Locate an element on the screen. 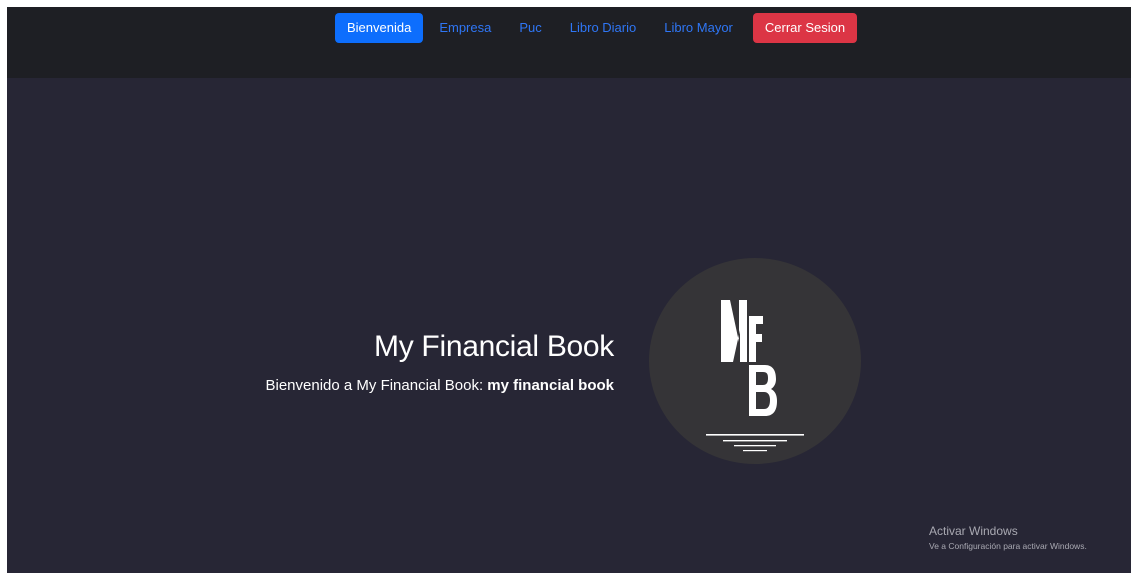  page-title: My Financial Book is located at coordinates (494, 346).